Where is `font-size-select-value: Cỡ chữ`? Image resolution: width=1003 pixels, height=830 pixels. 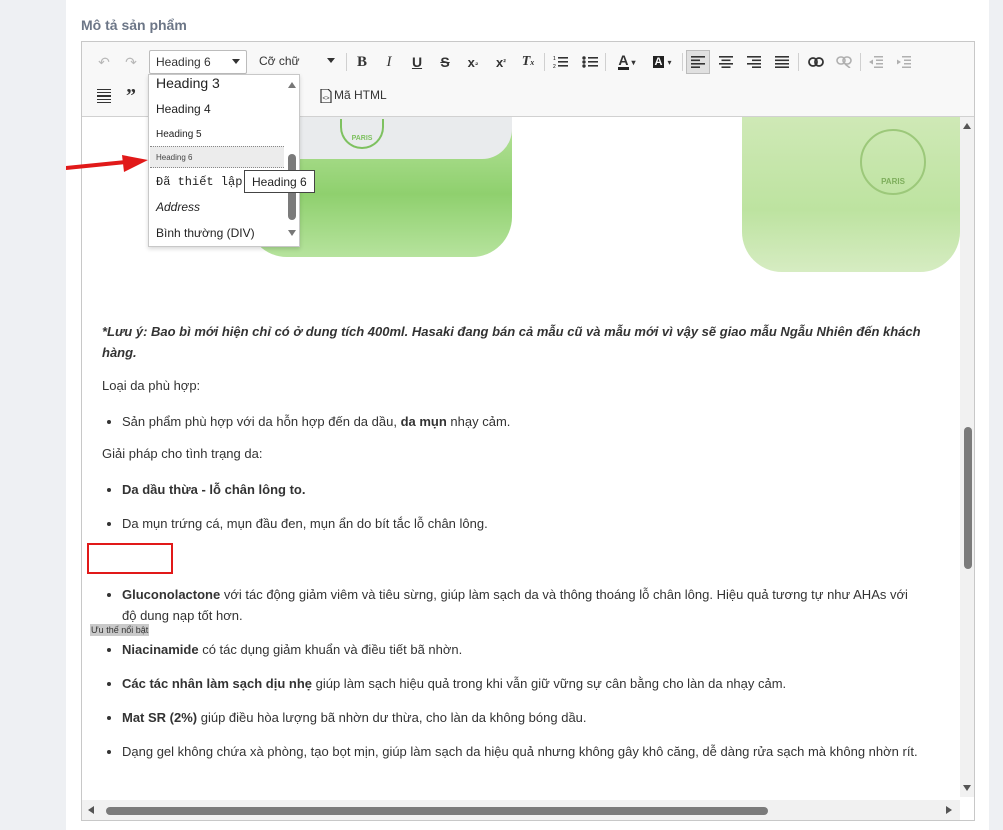 font-size-select-value: Cỡ chữ is located at coordinates (279, 61).